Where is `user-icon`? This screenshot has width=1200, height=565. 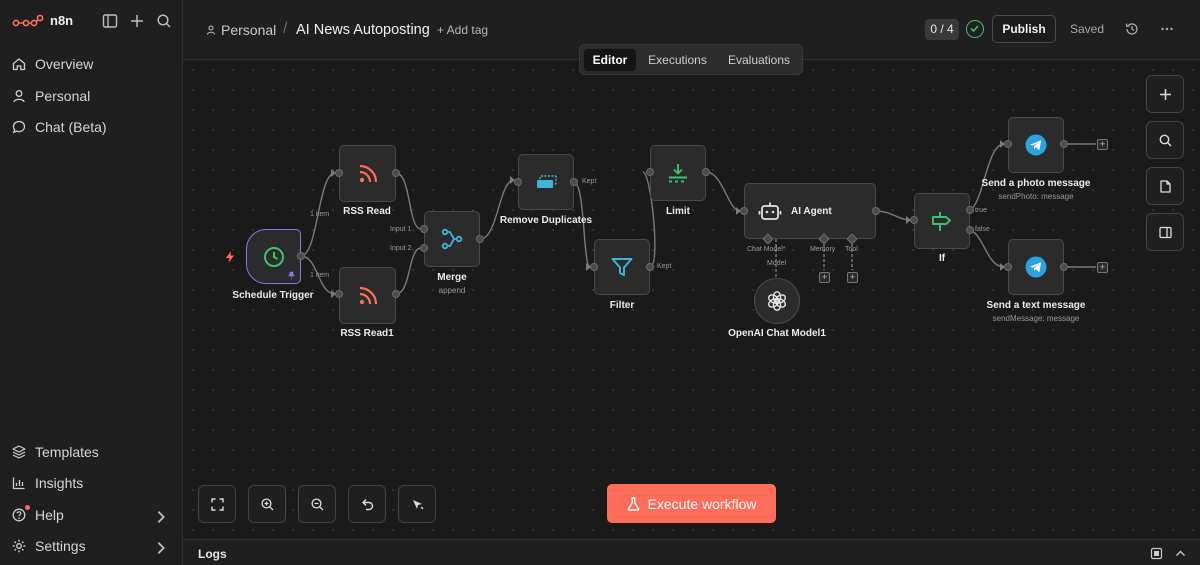
user-icon is located at coordinates (211, 30).